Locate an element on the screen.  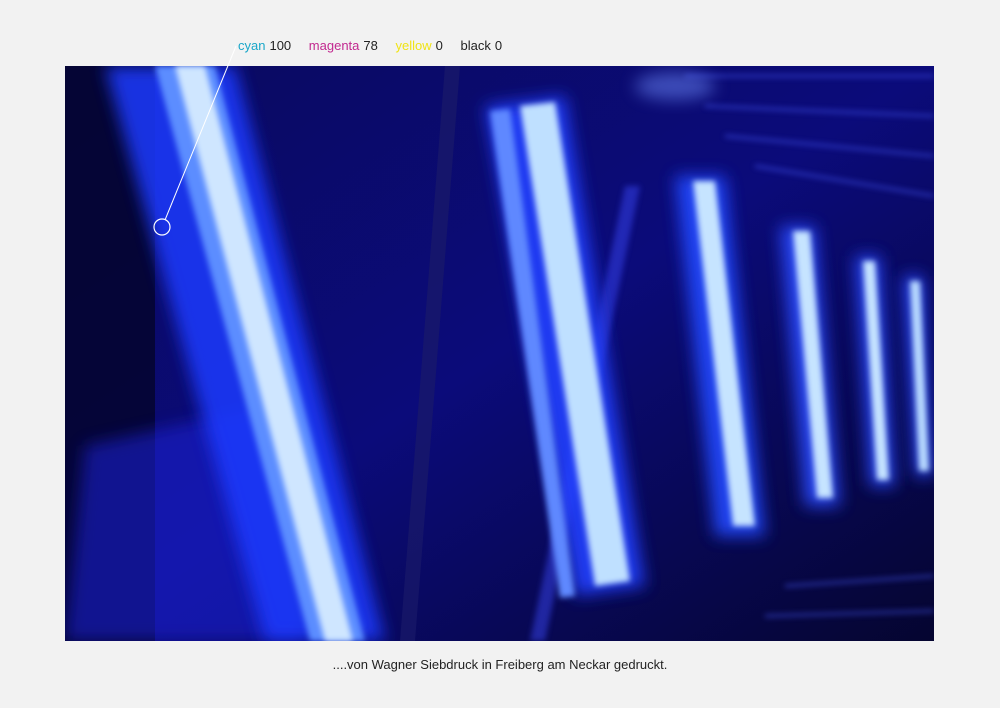
yellow-value: 0 is located at coordinates (439, 45).